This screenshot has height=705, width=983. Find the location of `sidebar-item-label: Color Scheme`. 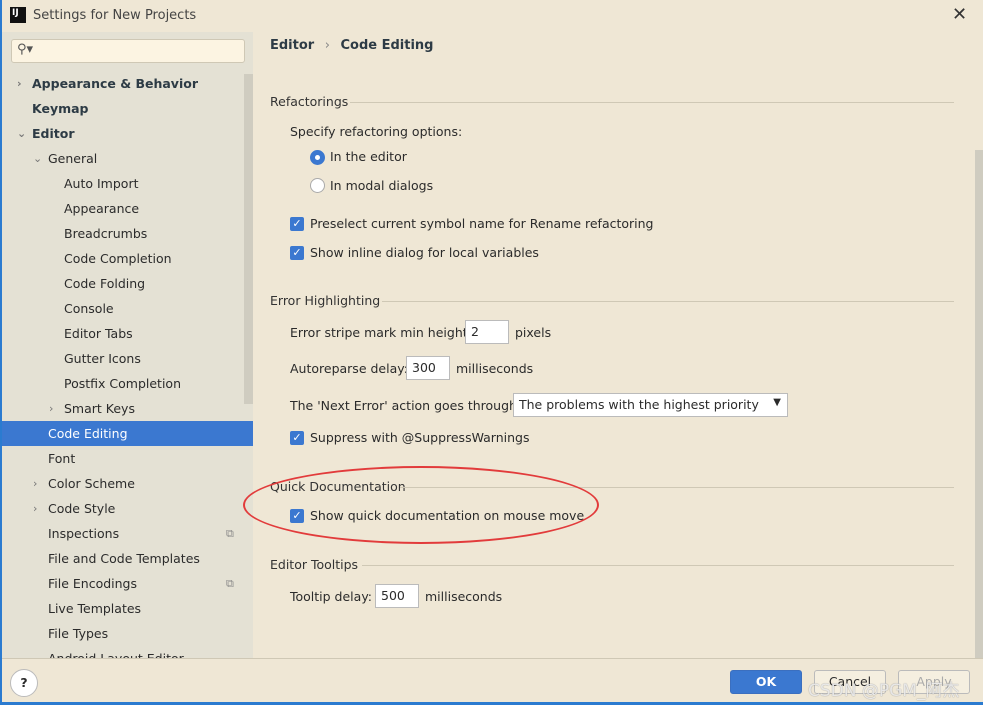

sidebar-item-label: Color Scheme is located at coordinates (91, 483).